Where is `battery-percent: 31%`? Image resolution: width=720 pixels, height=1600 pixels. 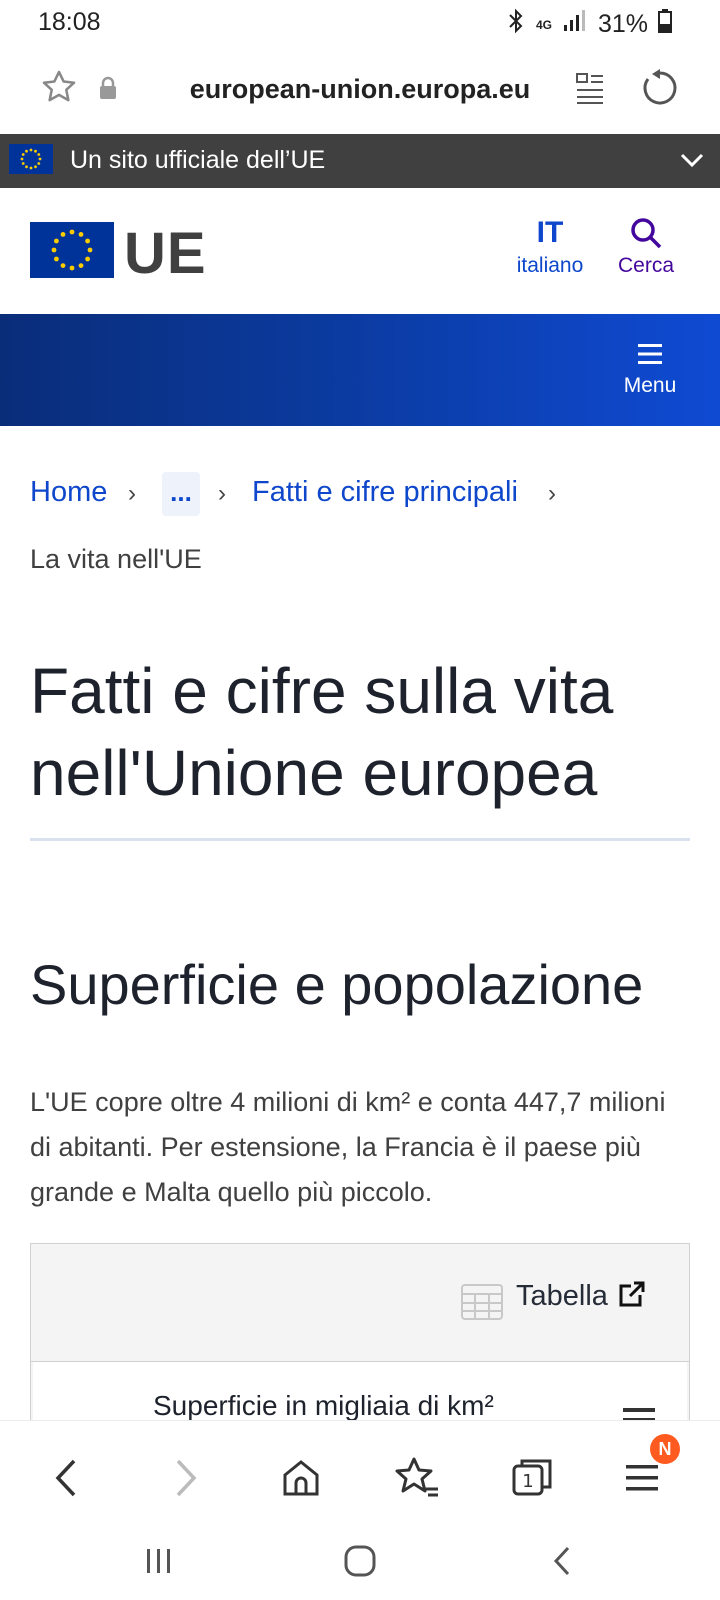 battery-percent: 31% is located at coordinates (622, 24).